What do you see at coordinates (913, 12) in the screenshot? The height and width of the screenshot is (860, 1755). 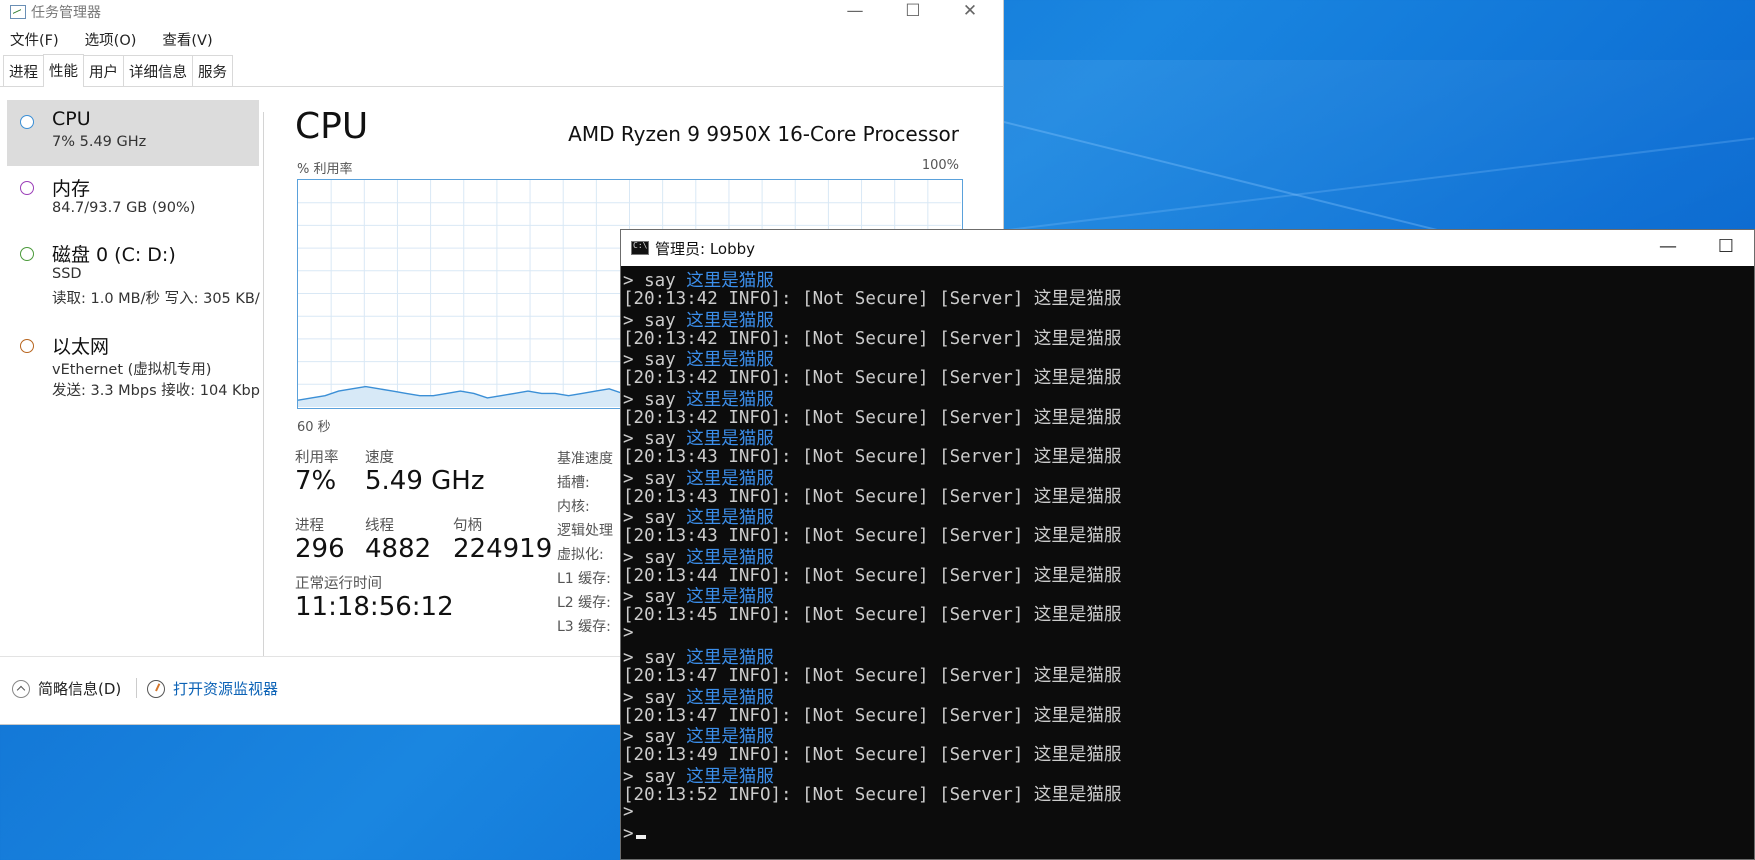 I see `maximize-button: ☐` at bounding box center [913, 12].